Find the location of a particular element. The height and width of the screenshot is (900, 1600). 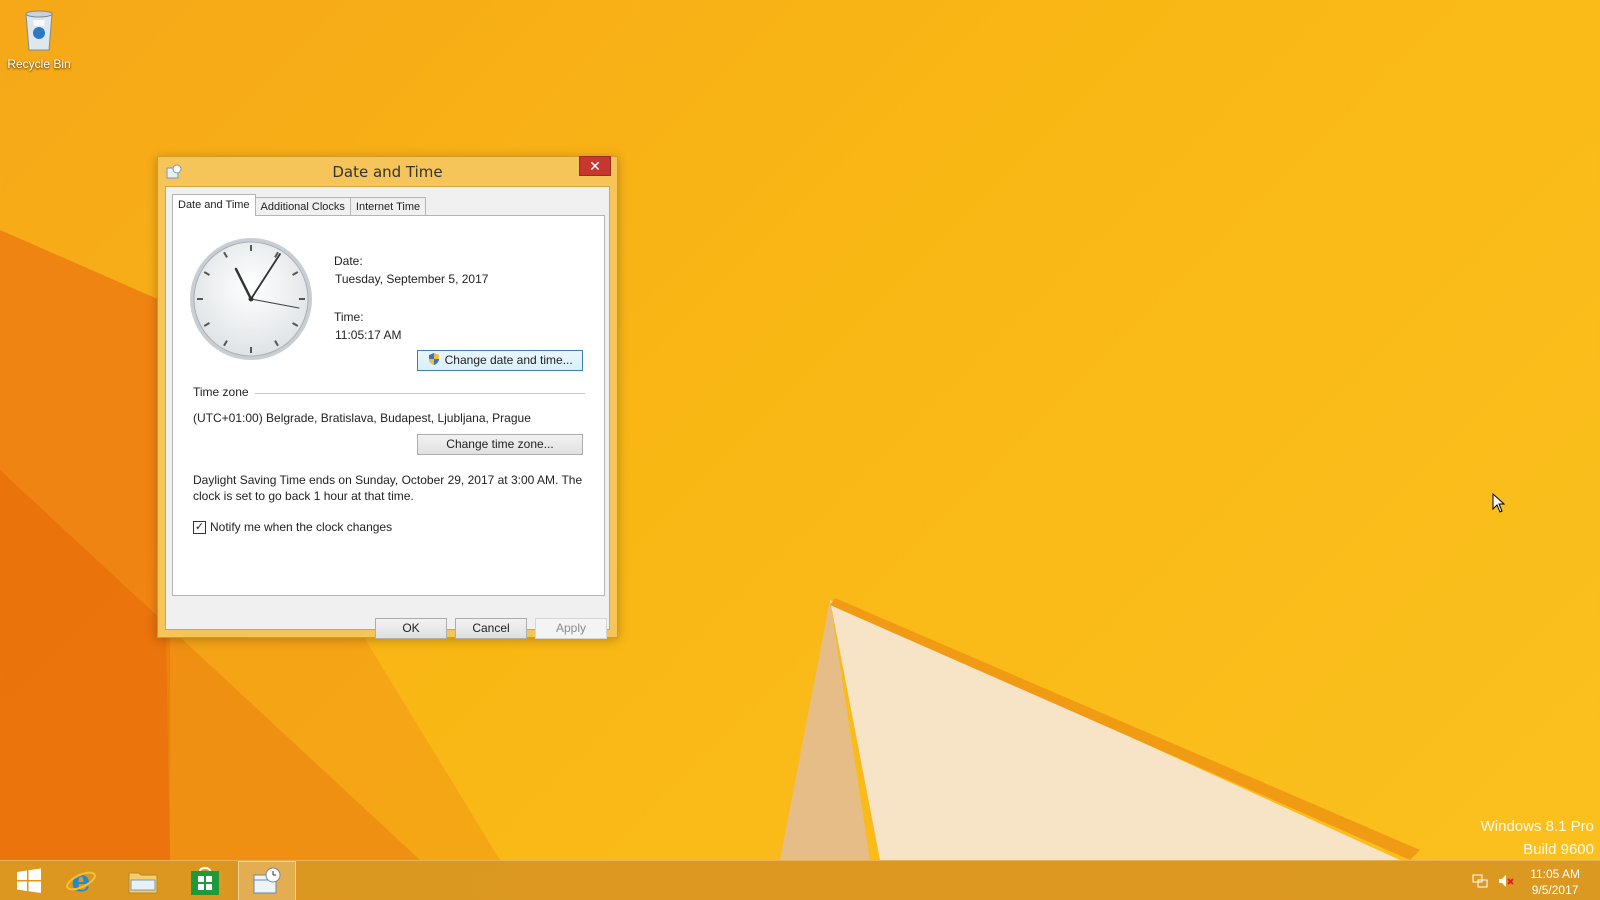

svg-text: e is located at coordinates (80, 881).